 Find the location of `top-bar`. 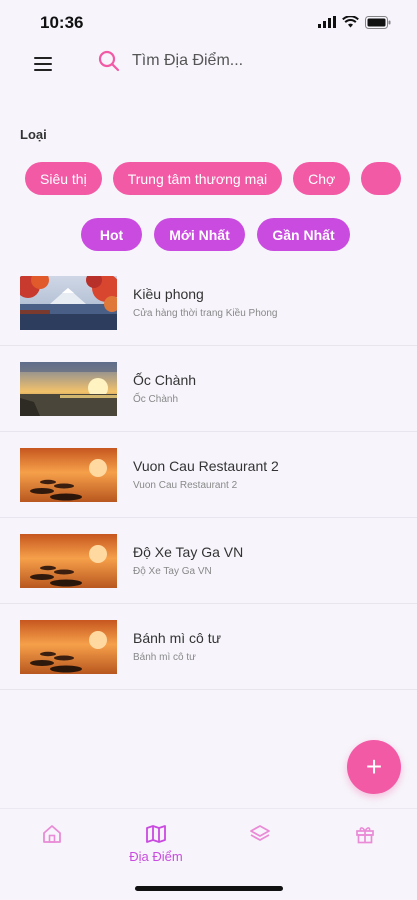

top-bar is located at coordinates (208, 64).